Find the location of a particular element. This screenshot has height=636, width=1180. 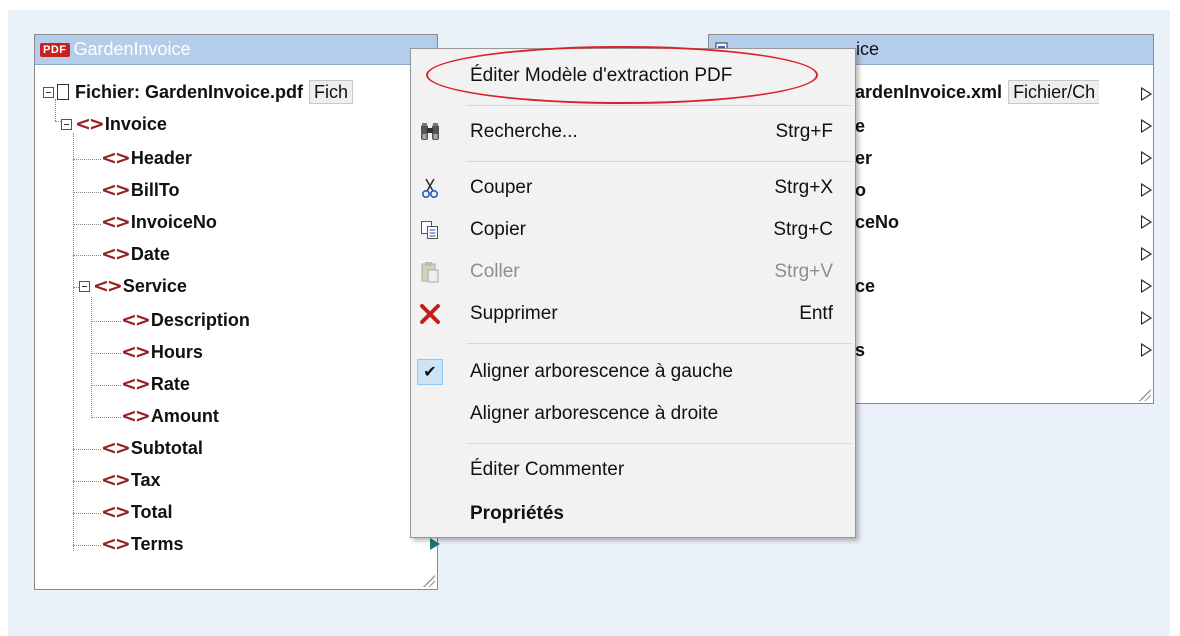

tree-node-header: <> Header is located at coordinates (146, 158).